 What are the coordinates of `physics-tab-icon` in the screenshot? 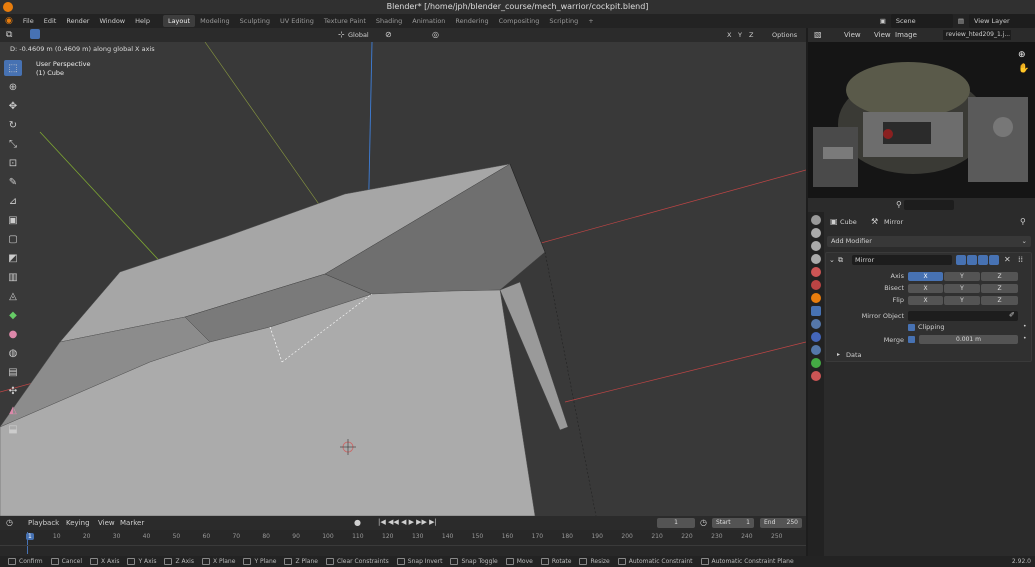 It's located at (816, 337).